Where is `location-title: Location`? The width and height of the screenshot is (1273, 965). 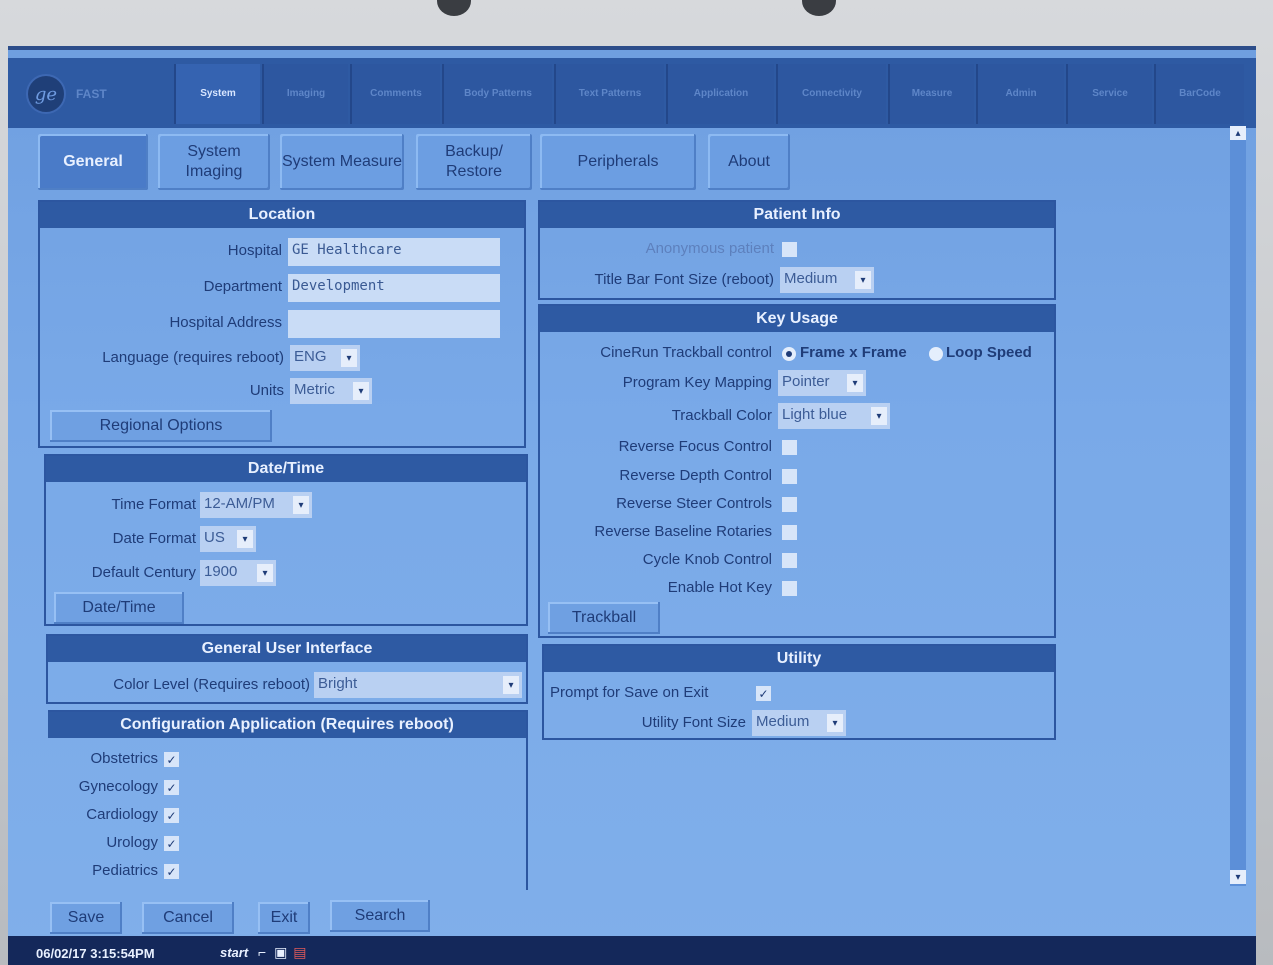
location-title: Location is located at coordinates (282, 215).